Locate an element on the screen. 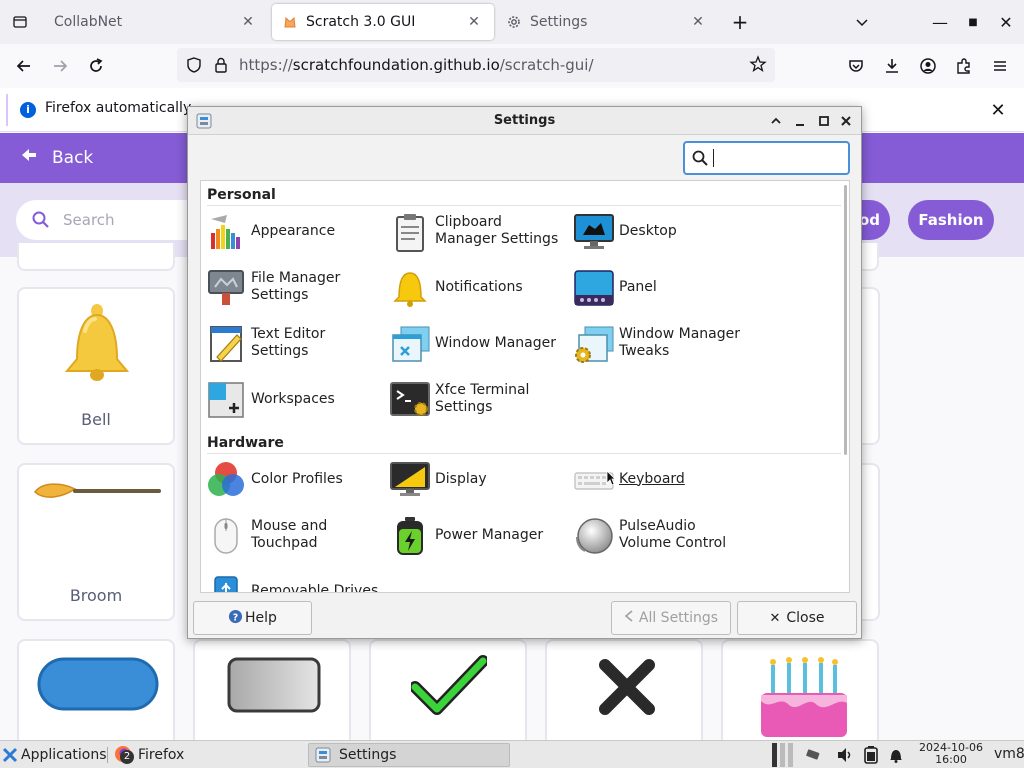  sprite-card-checkmark is located at coordinates (448, 689).